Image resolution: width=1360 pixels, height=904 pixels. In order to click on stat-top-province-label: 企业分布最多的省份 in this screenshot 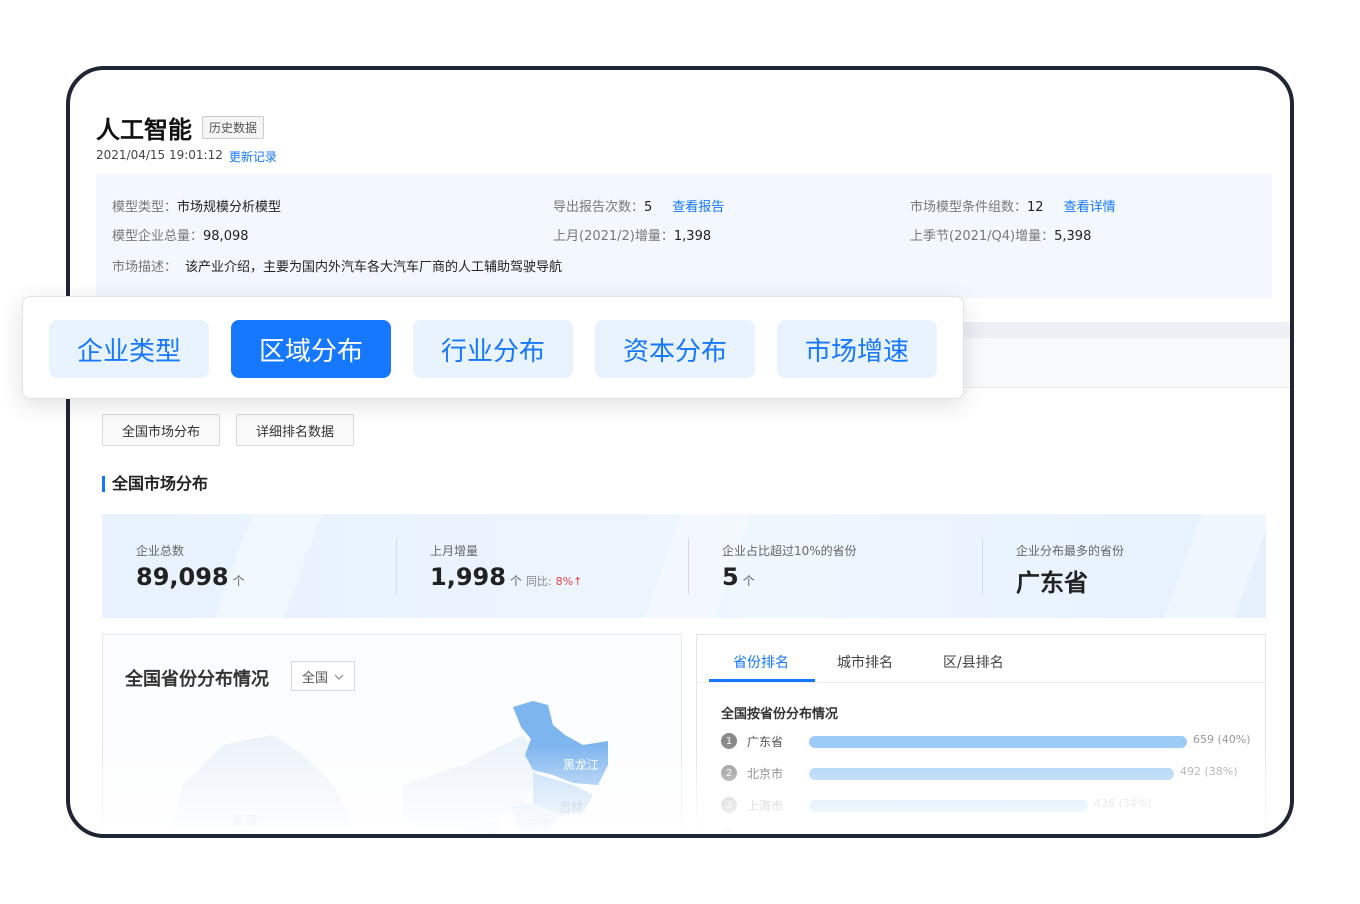, I will do `click(1070, 551)`.